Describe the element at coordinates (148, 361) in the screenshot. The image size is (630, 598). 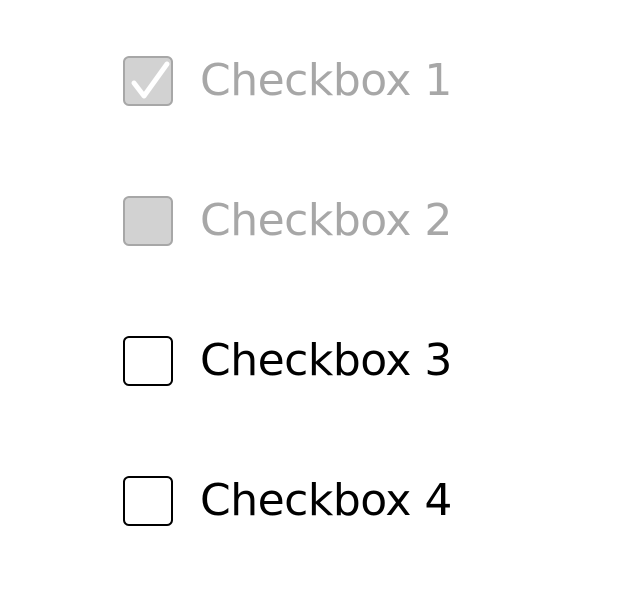
I see `checkbox-3-box` at that location.